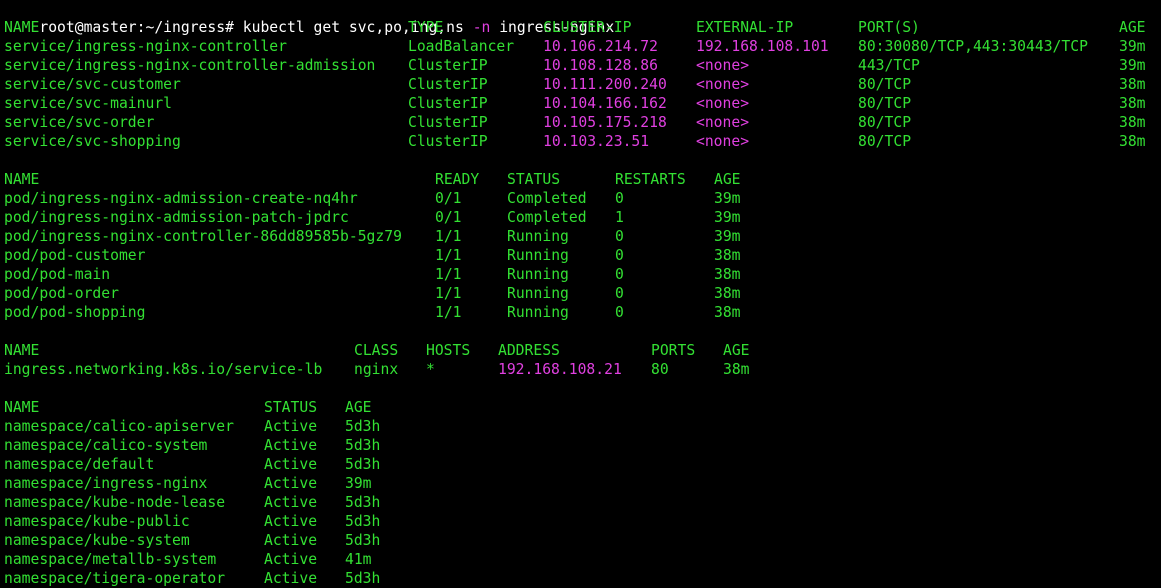  Describe the element at coordinates (461, 46) in the screenshot. I see `table-cell: LoadBalancer` at that location.